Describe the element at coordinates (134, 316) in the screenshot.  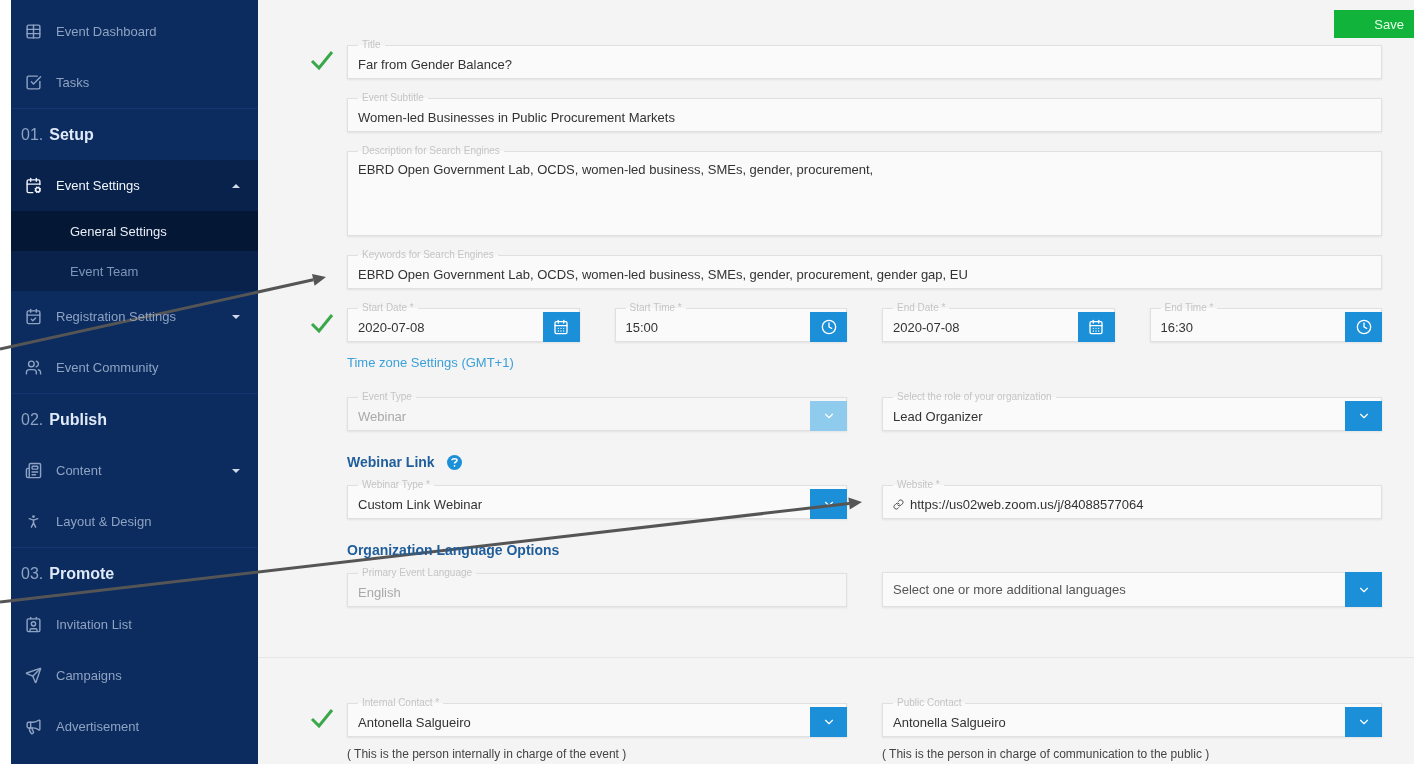
I see `sidebar-item: Registration Settings` at that location.